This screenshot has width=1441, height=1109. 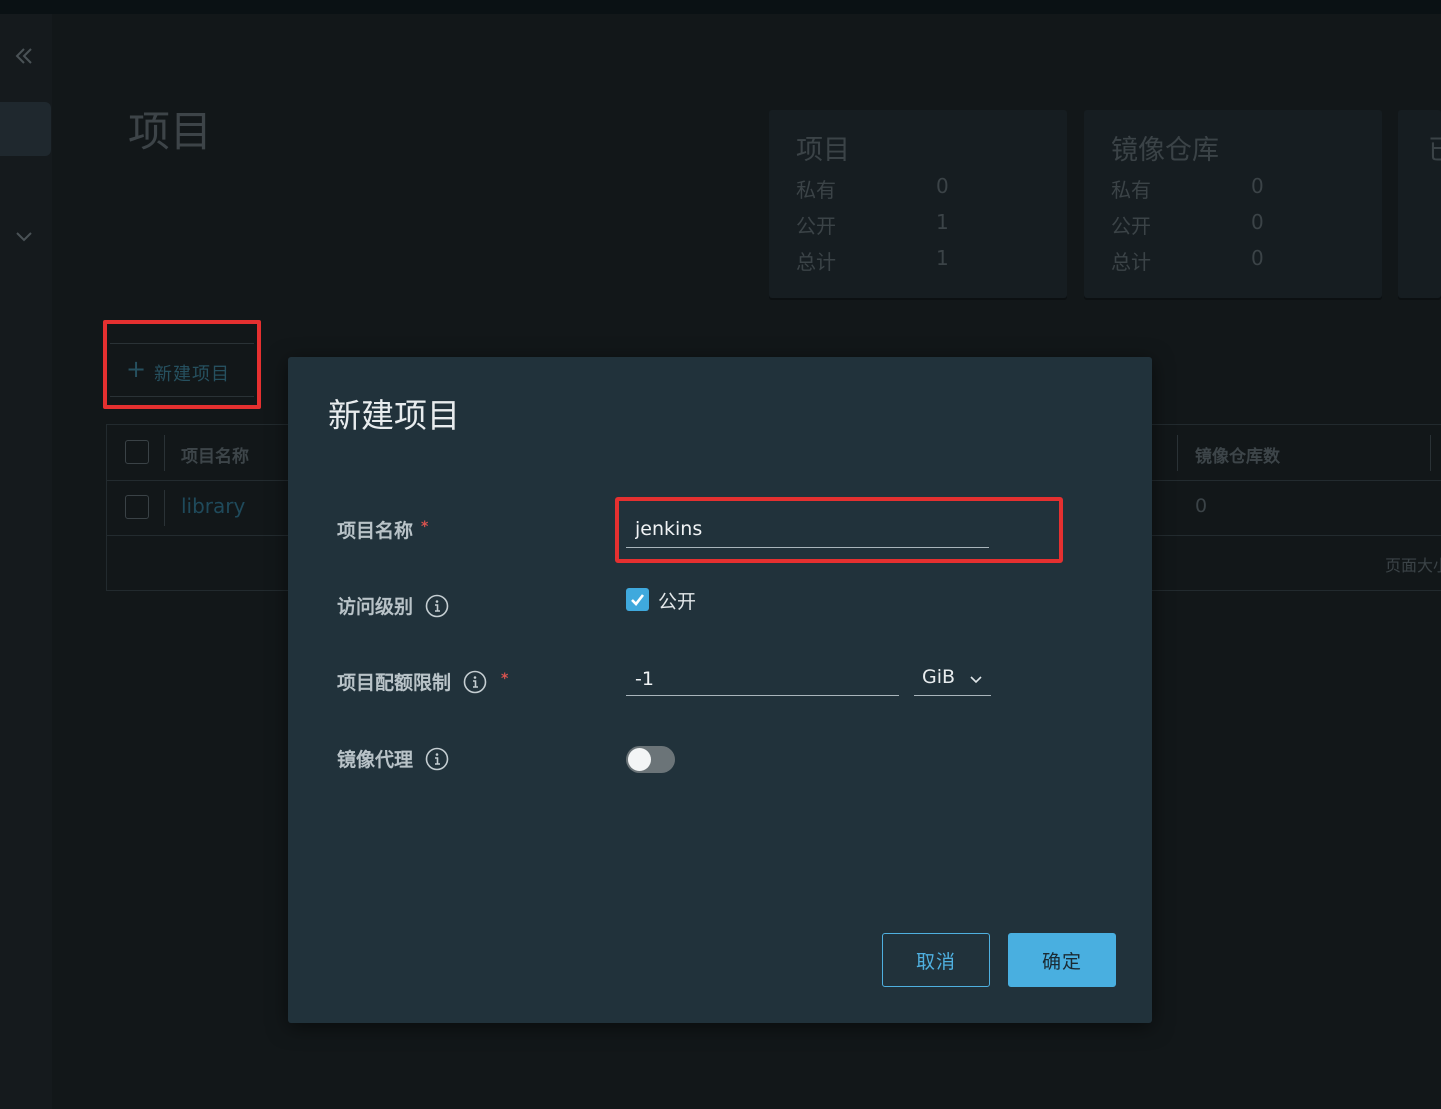 I want to click on proxy-cache-label: 镜像代理, so click(x=393, y=758).